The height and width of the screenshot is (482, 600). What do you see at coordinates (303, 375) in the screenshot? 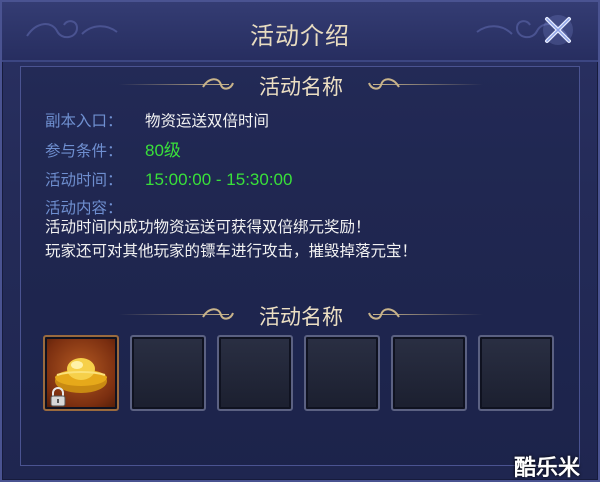
I see `reward-slots` at bounding box center [303, 375].